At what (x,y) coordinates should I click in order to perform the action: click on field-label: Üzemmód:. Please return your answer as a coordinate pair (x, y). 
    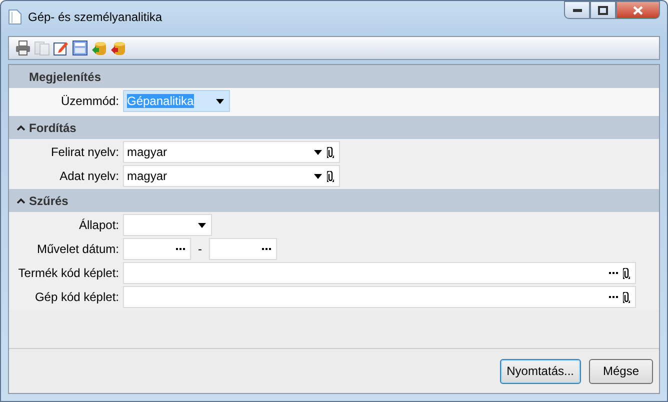
    Looking at the image, I should click on (90, 101).